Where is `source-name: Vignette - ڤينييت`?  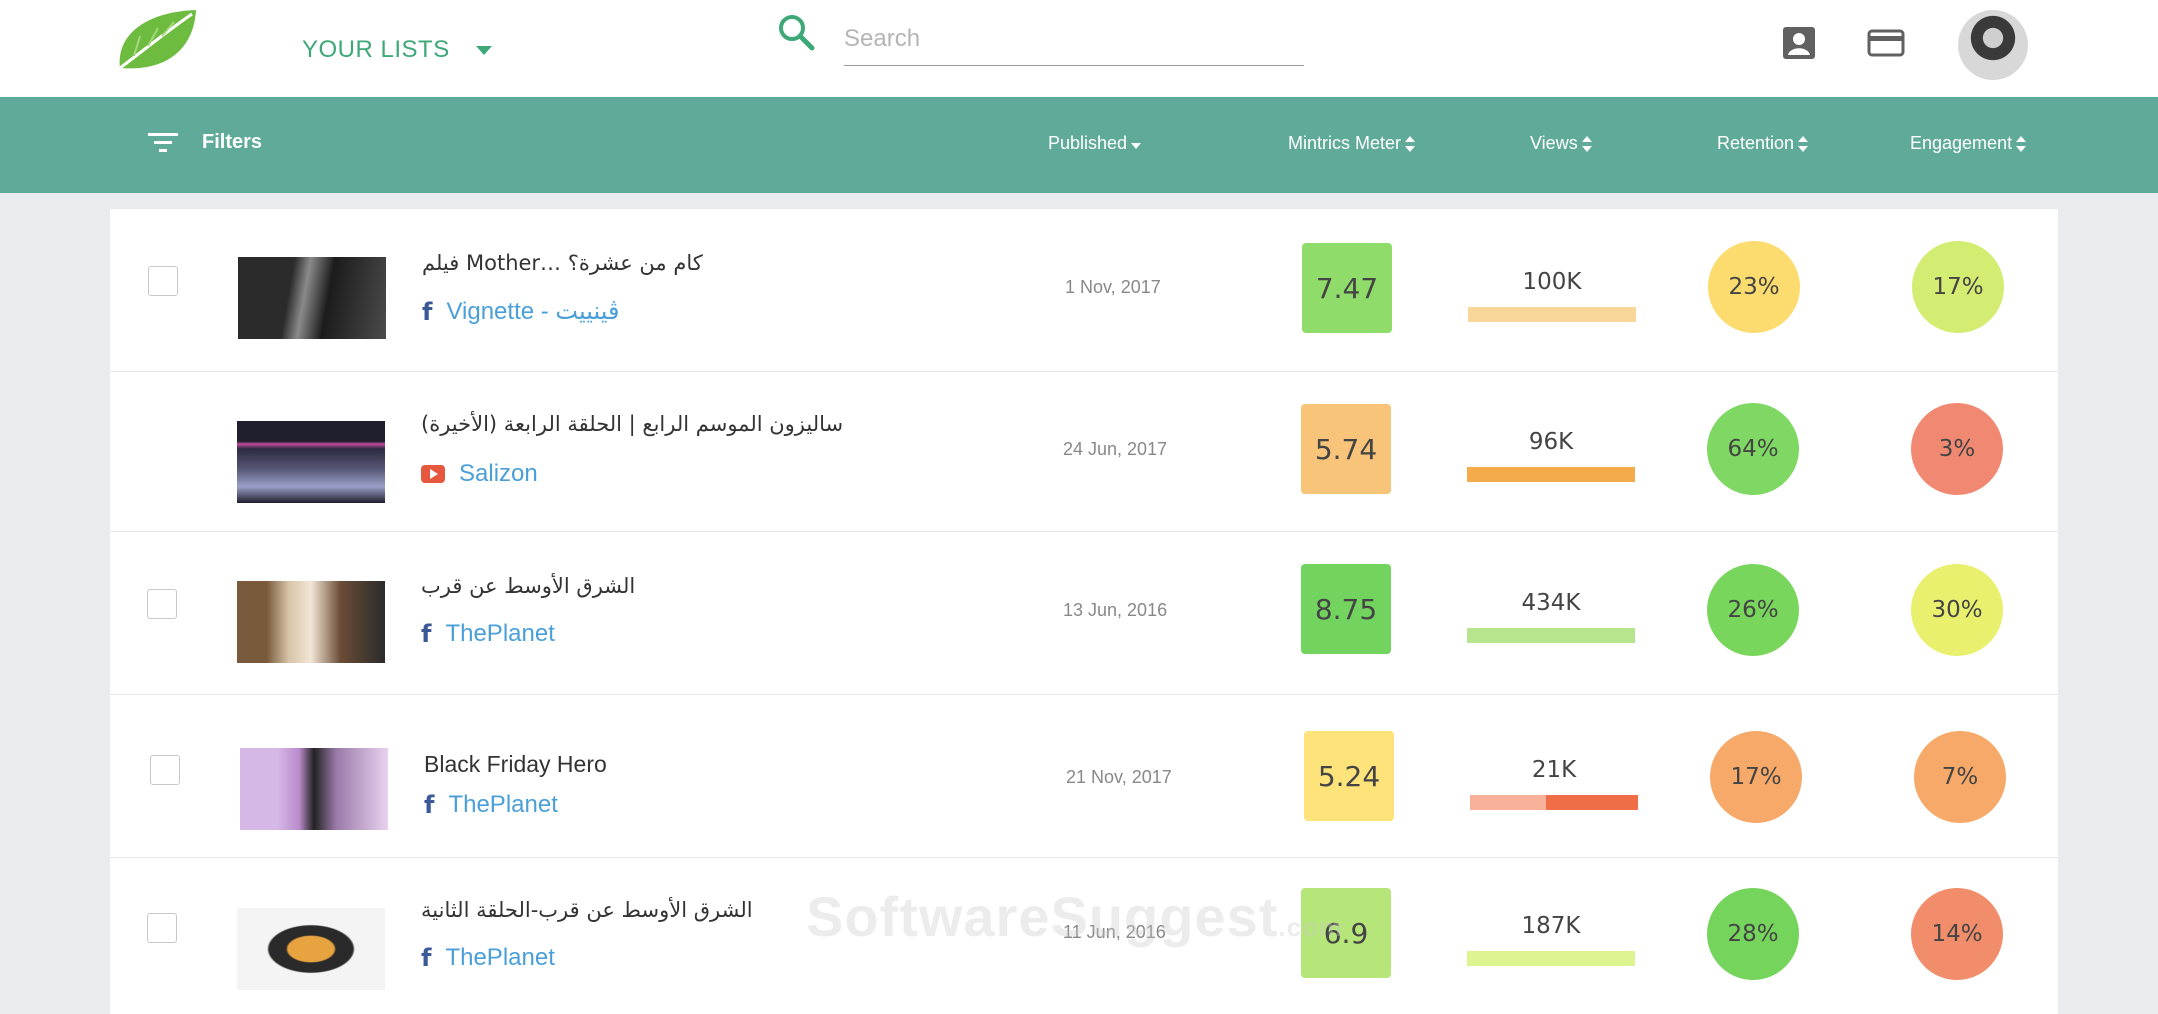 source-name: Vignette - ڤينييت is located at coordinates (533, 311).